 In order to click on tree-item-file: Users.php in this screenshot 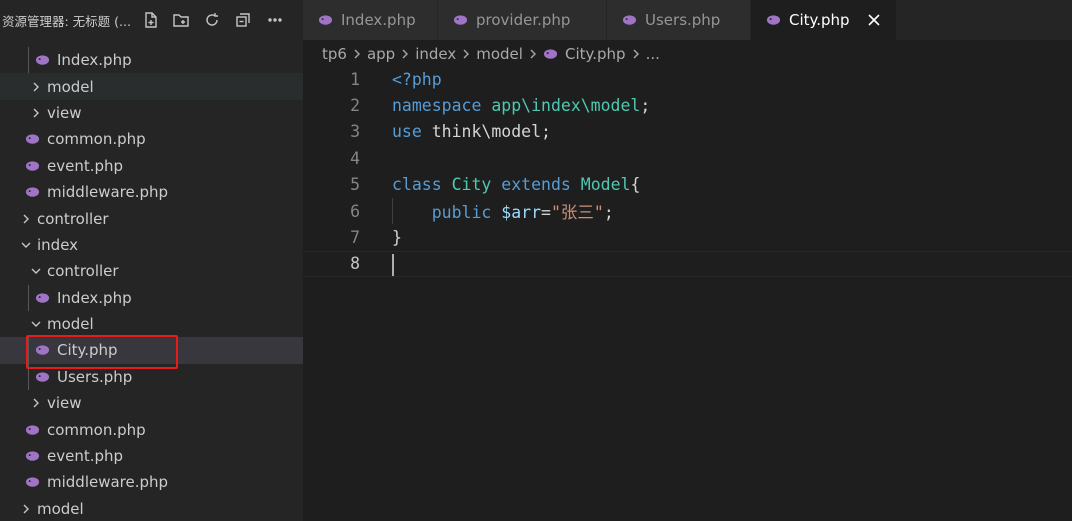, I will do `click(151, 377)`.